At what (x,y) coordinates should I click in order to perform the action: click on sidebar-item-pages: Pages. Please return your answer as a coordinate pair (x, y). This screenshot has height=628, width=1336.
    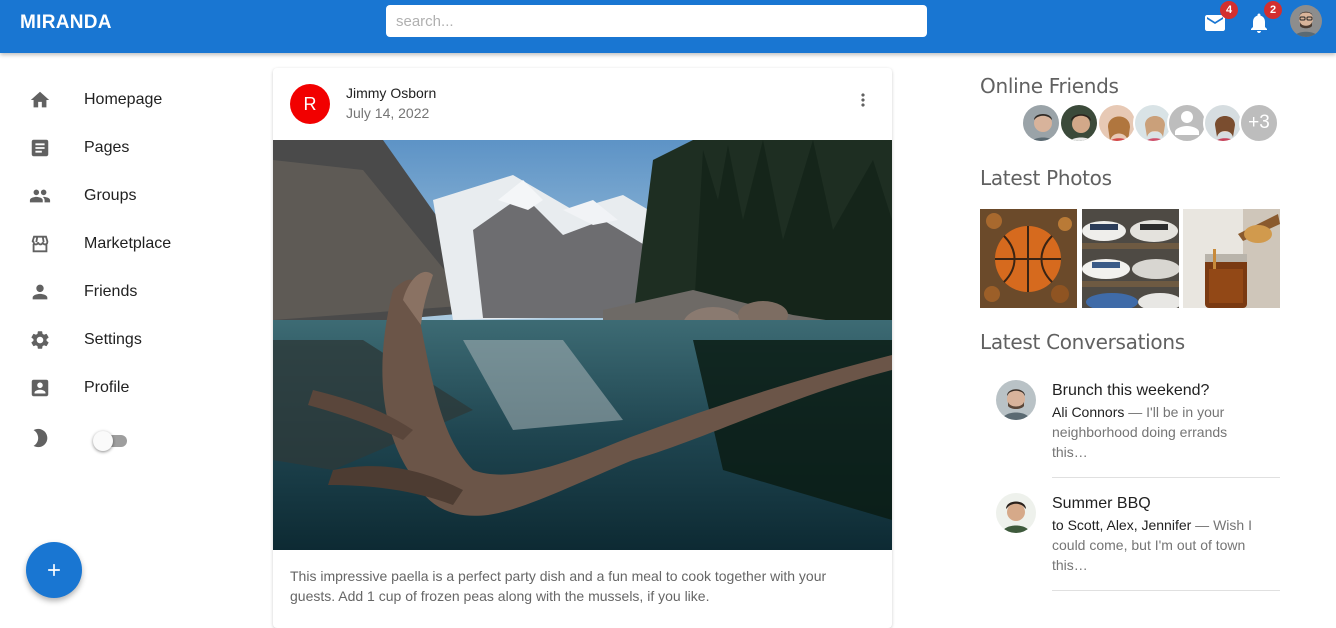
    Looking at the image, I should click on (125, 148).